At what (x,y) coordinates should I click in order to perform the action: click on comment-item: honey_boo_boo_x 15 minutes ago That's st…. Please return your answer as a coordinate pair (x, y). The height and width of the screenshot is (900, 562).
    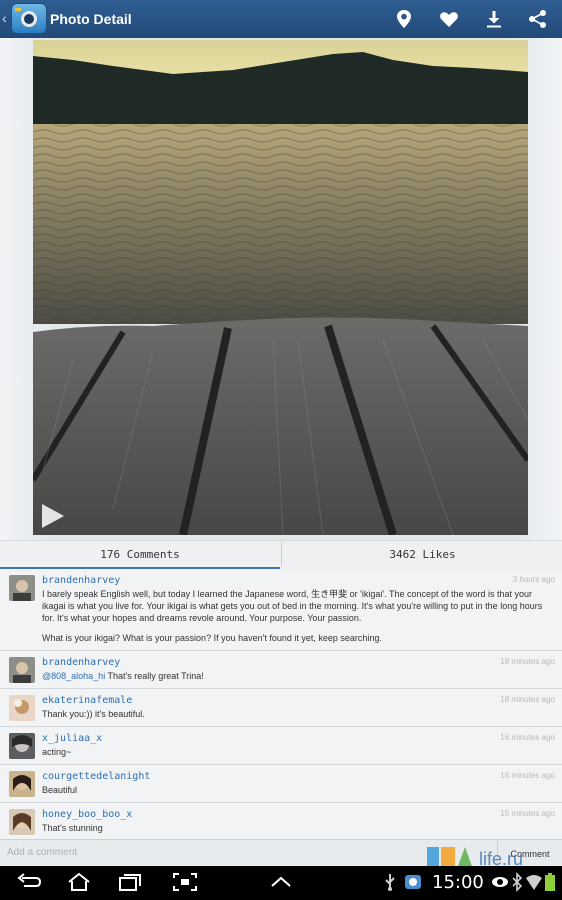
    Looking at the image, I should click on (281, 821).